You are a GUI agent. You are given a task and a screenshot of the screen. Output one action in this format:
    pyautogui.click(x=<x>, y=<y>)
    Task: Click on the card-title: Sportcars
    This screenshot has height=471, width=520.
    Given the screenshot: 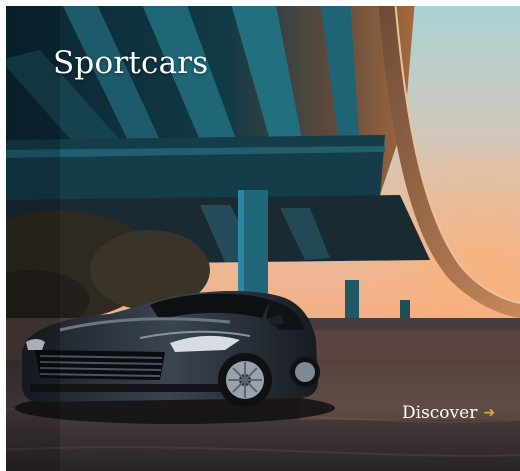 What is the action you would take?
    pyautogui.click(x=131, y=63)
    